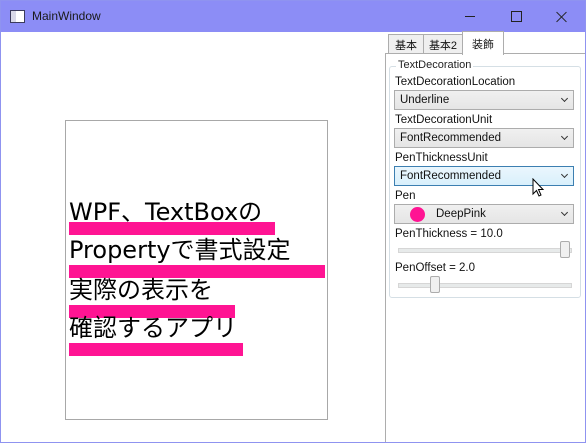 The image size is (586, 443). Describe the element at coordinates (435, 284) in the screenshot. I see `offset-slider-thumb` at that location.